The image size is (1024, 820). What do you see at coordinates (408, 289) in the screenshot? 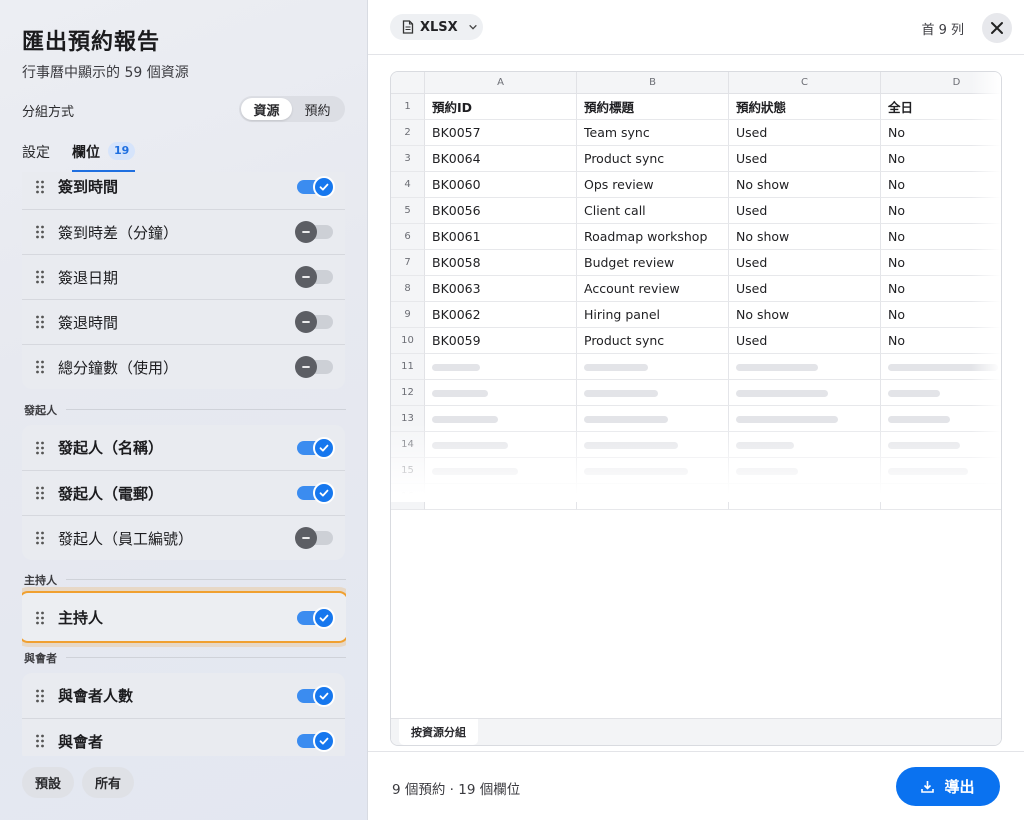
I see `row-number: 8` at bounding box center [408, 289].